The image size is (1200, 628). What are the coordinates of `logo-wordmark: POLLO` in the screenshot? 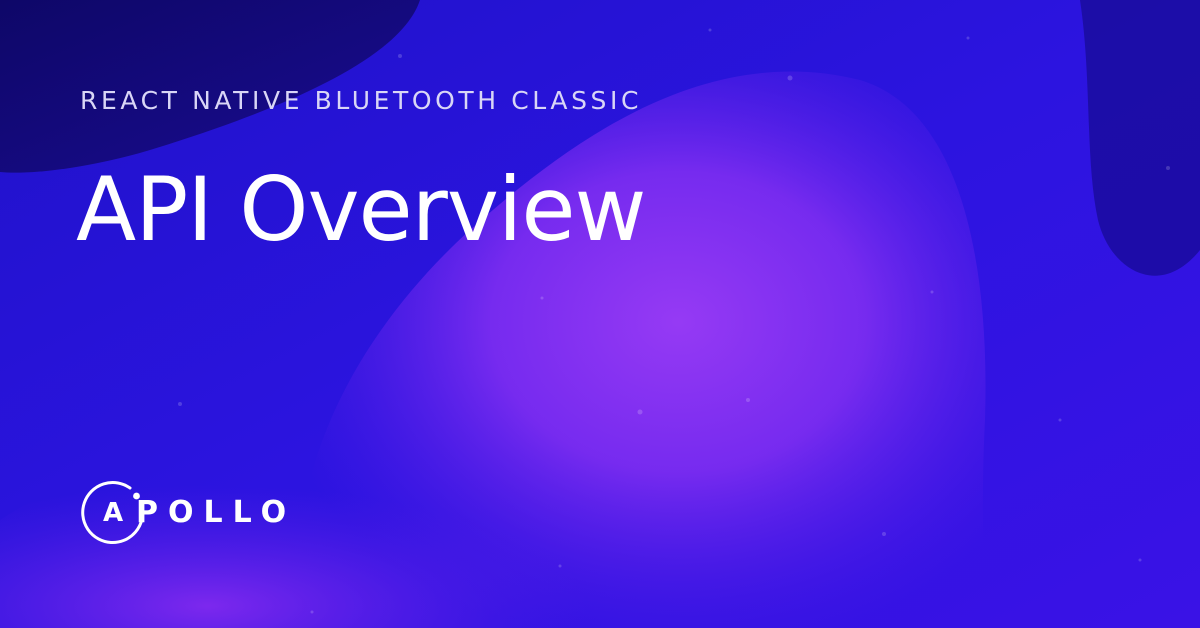 It's located at (216, 512).